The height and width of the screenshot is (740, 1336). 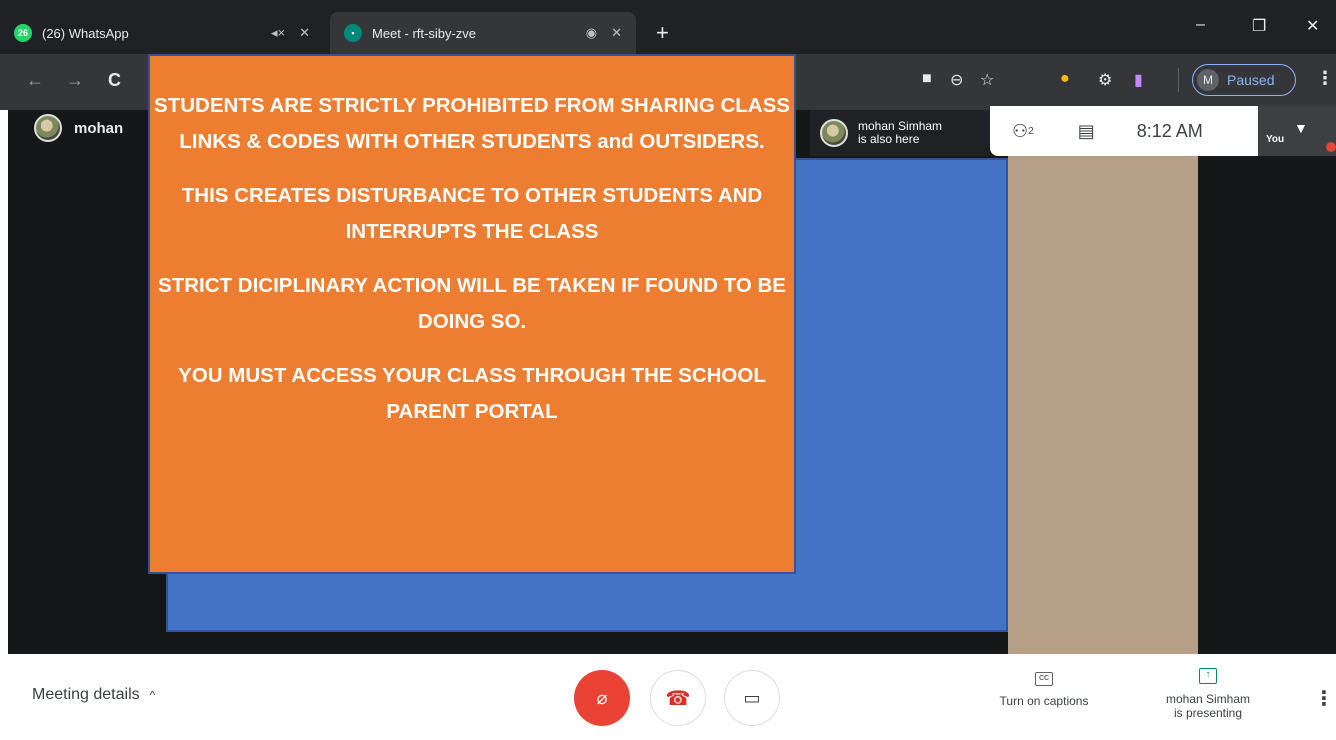 What do you see at coordinates (483, 33) in the screenshot?
I see `tab-meet: ▪ Meet - rft-siby-zve ◉ ✕` at bounding box center [483, 33].